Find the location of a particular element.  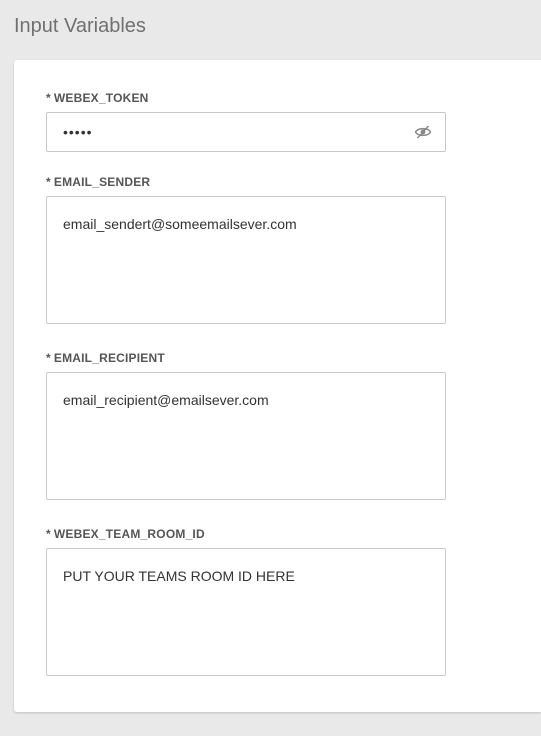

page-title: Input Variables is located at coordinates (80, 26).